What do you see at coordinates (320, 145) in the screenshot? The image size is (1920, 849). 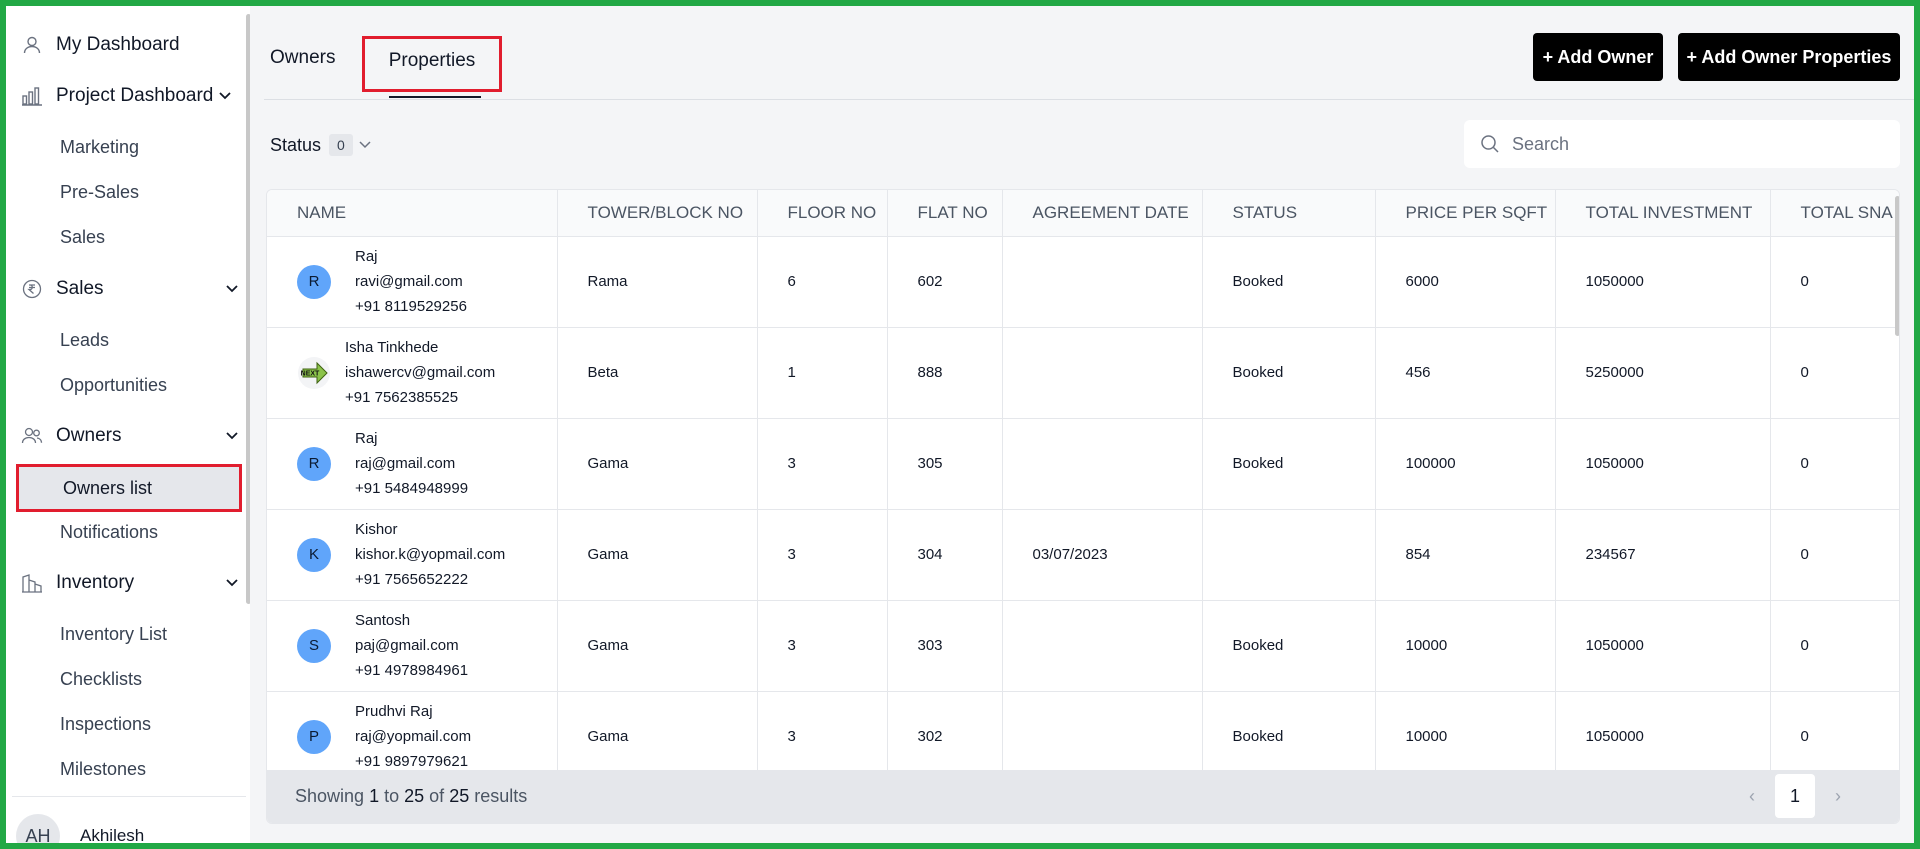 I see `status-filter: Status 0` at bounding box center [320, 145].